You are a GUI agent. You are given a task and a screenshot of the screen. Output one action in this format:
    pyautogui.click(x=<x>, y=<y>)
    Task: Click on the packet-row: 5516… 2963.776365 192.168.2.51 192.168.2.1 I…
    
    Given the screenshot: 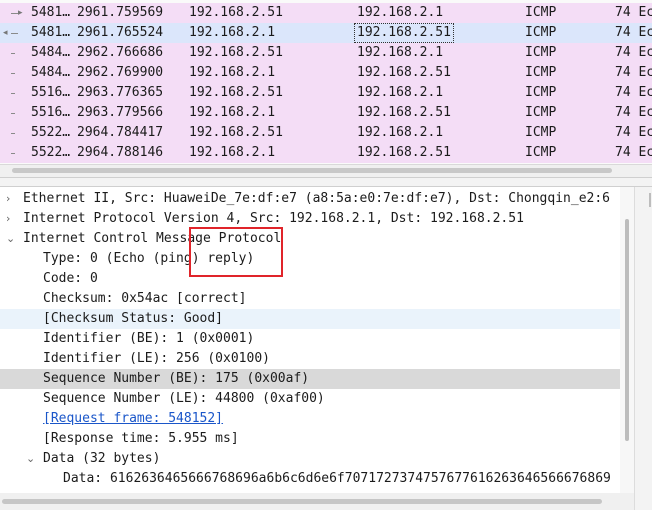 What is the action you would take?
    pyautogui.click(x=326, y=93)
    